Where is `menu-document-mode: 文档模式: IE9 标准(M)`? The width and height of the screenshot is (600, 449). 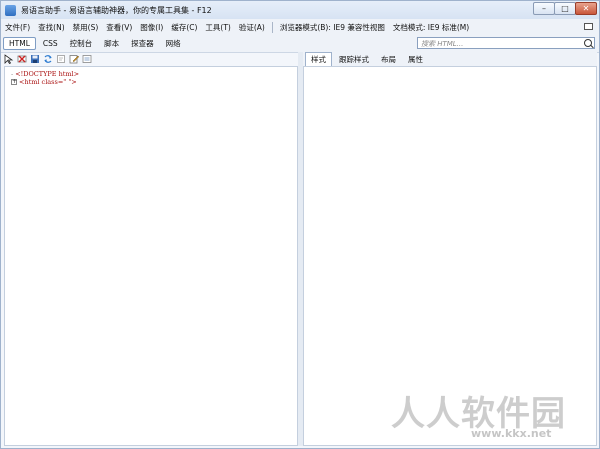
menu-document-mode: 文档模式: IE9 标准(M) is located at coordinates (431, 27).